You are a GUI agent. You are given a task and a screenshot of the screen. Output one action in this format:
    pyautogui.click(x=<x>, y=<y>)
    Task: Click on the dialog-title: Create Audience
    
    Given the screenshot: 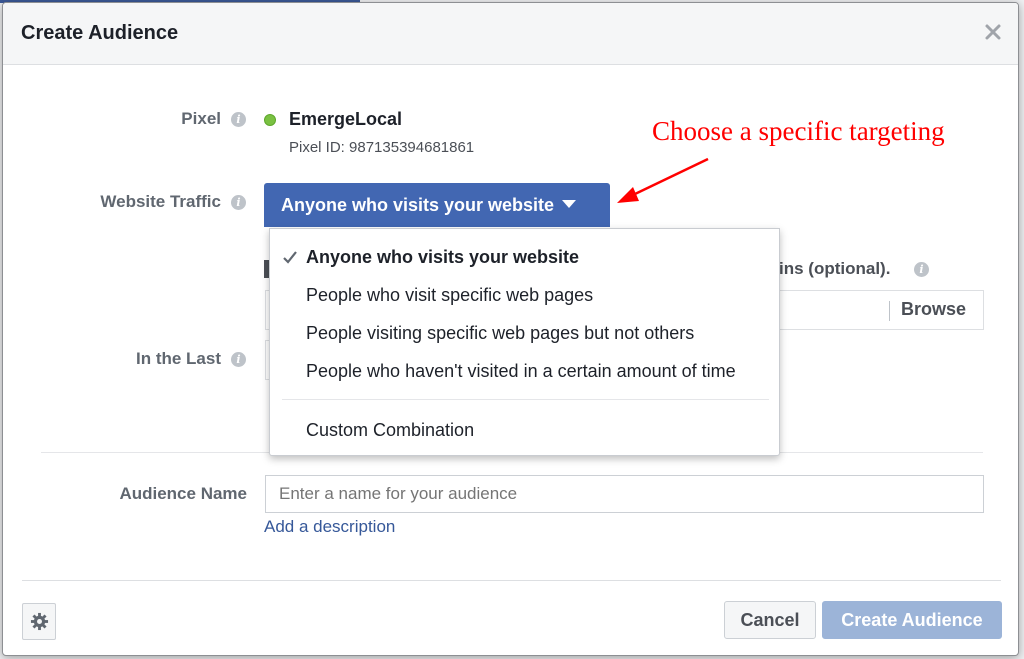 What is the action you would take?
    pyautogui.click(x=100, y=33)
    